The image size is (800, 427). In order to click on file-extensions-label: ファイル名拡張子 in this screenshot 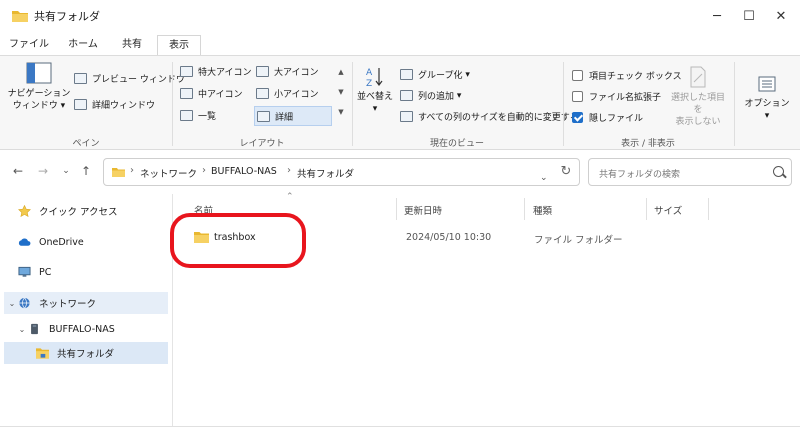, I will do `click(625, 98)`.